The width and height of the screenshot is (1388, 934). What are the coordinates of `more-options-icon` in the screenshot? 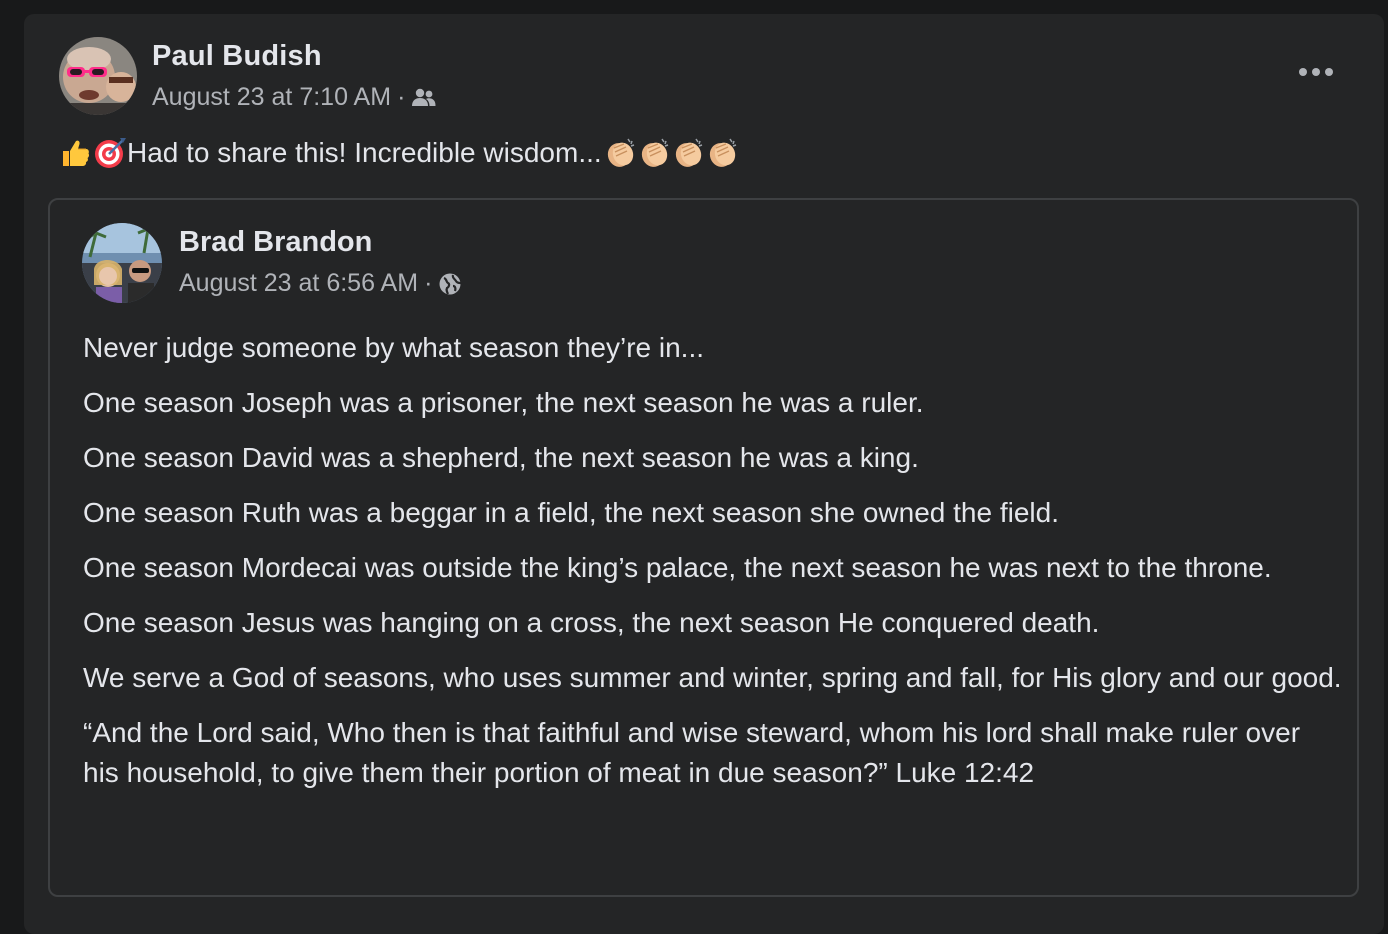 It's located at (1316, 73).